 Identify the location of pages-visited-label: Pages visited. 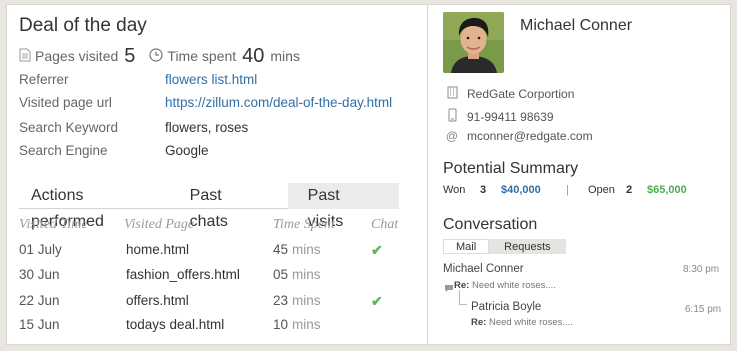
(77, 56).